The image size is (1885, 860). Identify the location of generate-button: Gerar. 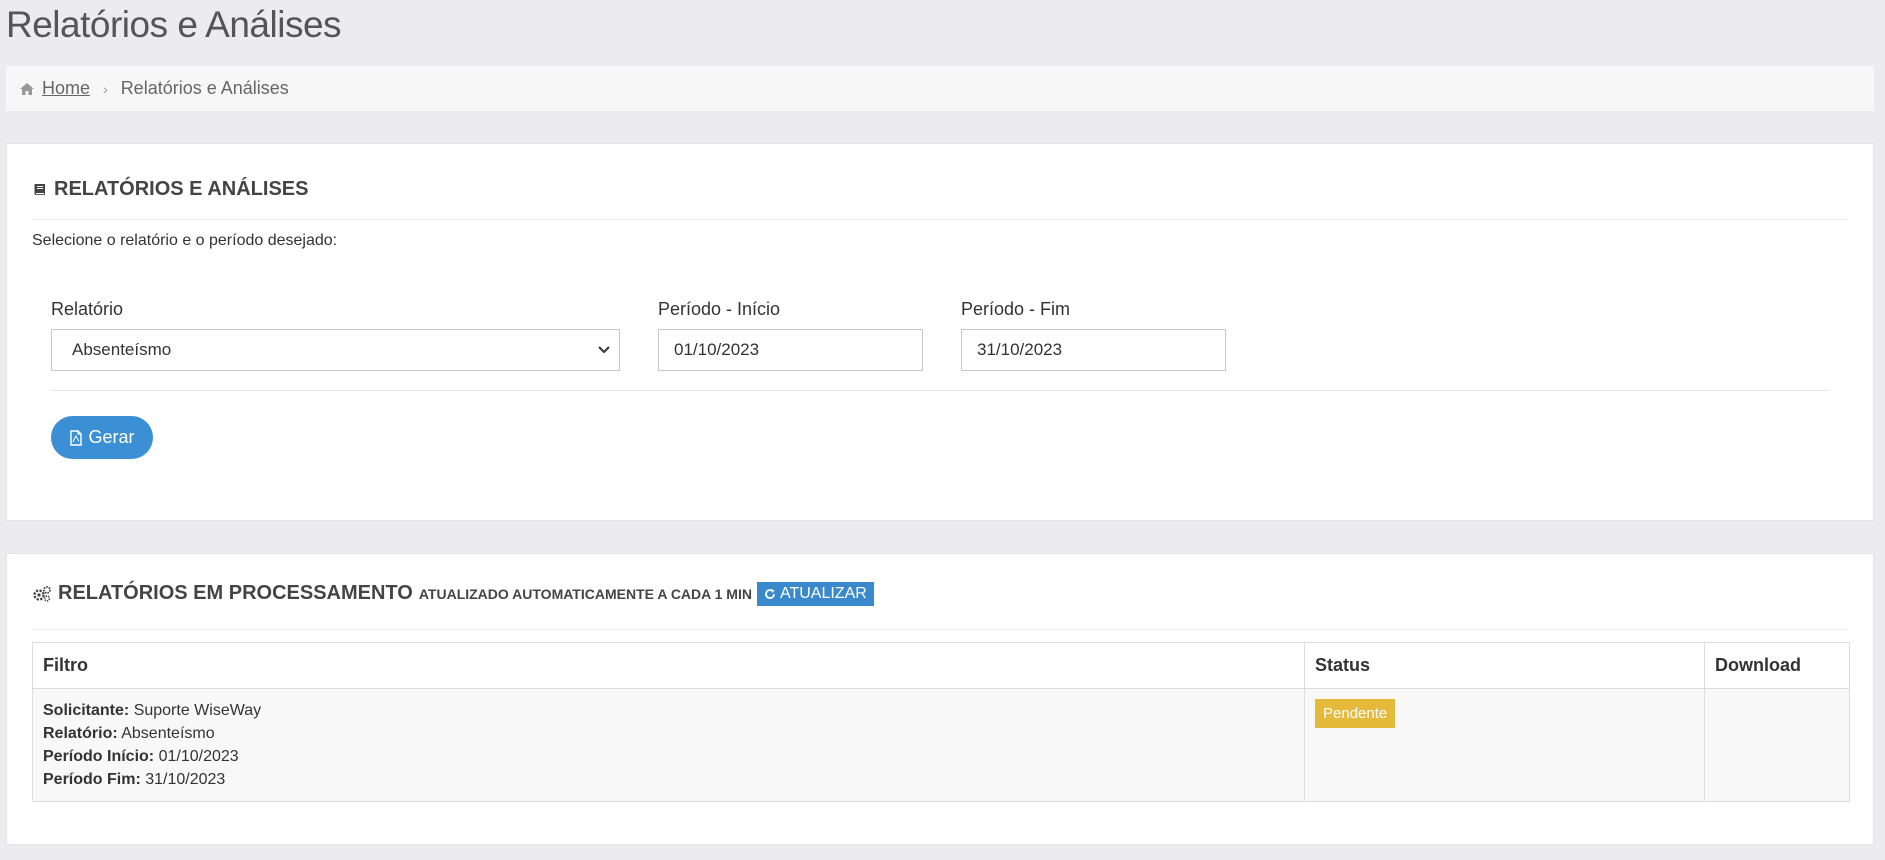
(102, 437).